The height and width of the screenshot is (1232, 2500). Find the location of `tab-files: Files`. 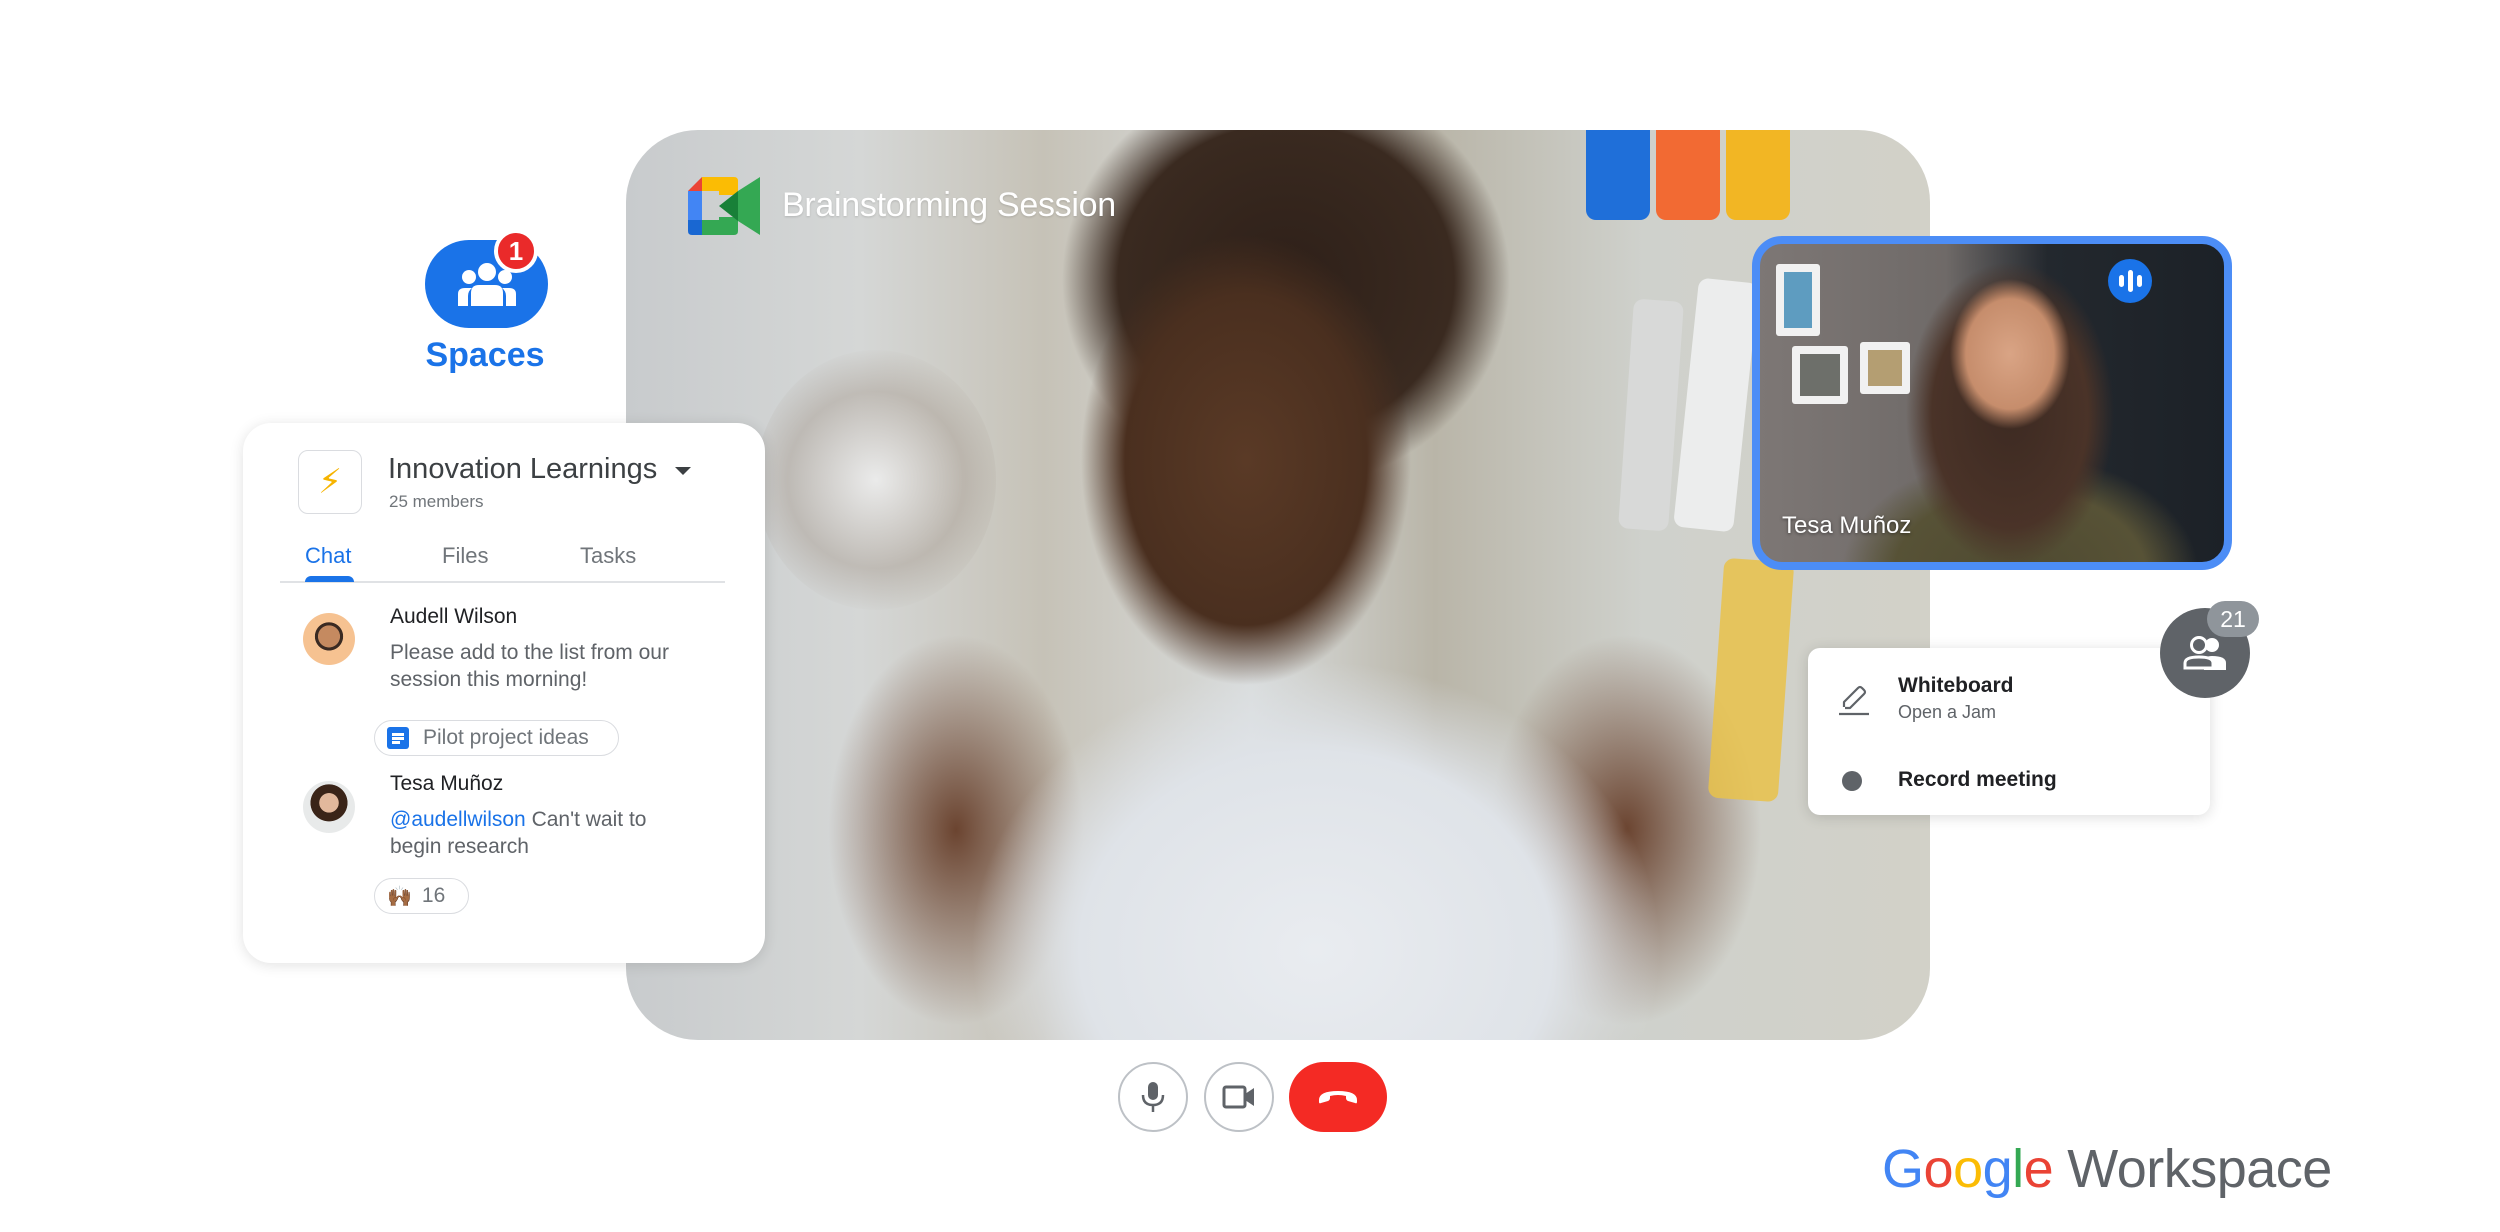

tab-files: Files is located at coordinates (465, 556).